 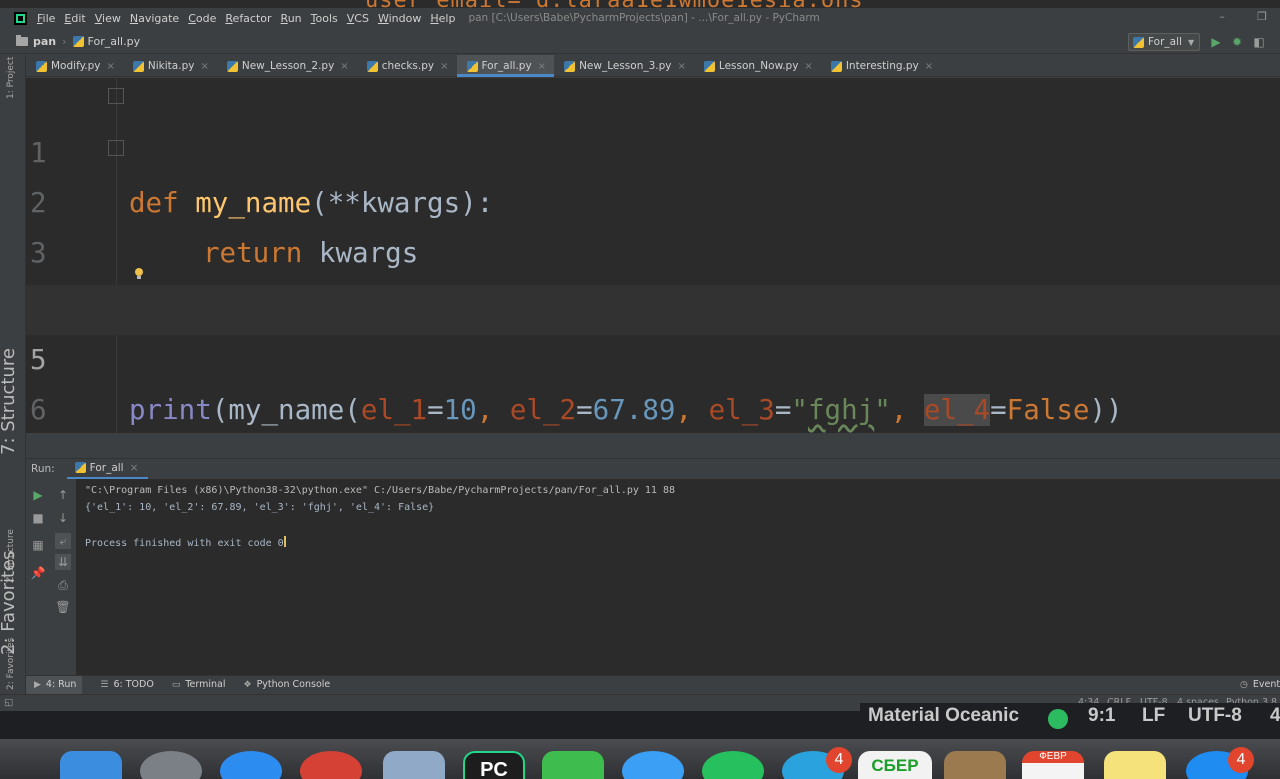 What do you see at coordinates (37, 684) in the screenshot?
I see `play-icon: ▶` at bounding box center [37, 684].